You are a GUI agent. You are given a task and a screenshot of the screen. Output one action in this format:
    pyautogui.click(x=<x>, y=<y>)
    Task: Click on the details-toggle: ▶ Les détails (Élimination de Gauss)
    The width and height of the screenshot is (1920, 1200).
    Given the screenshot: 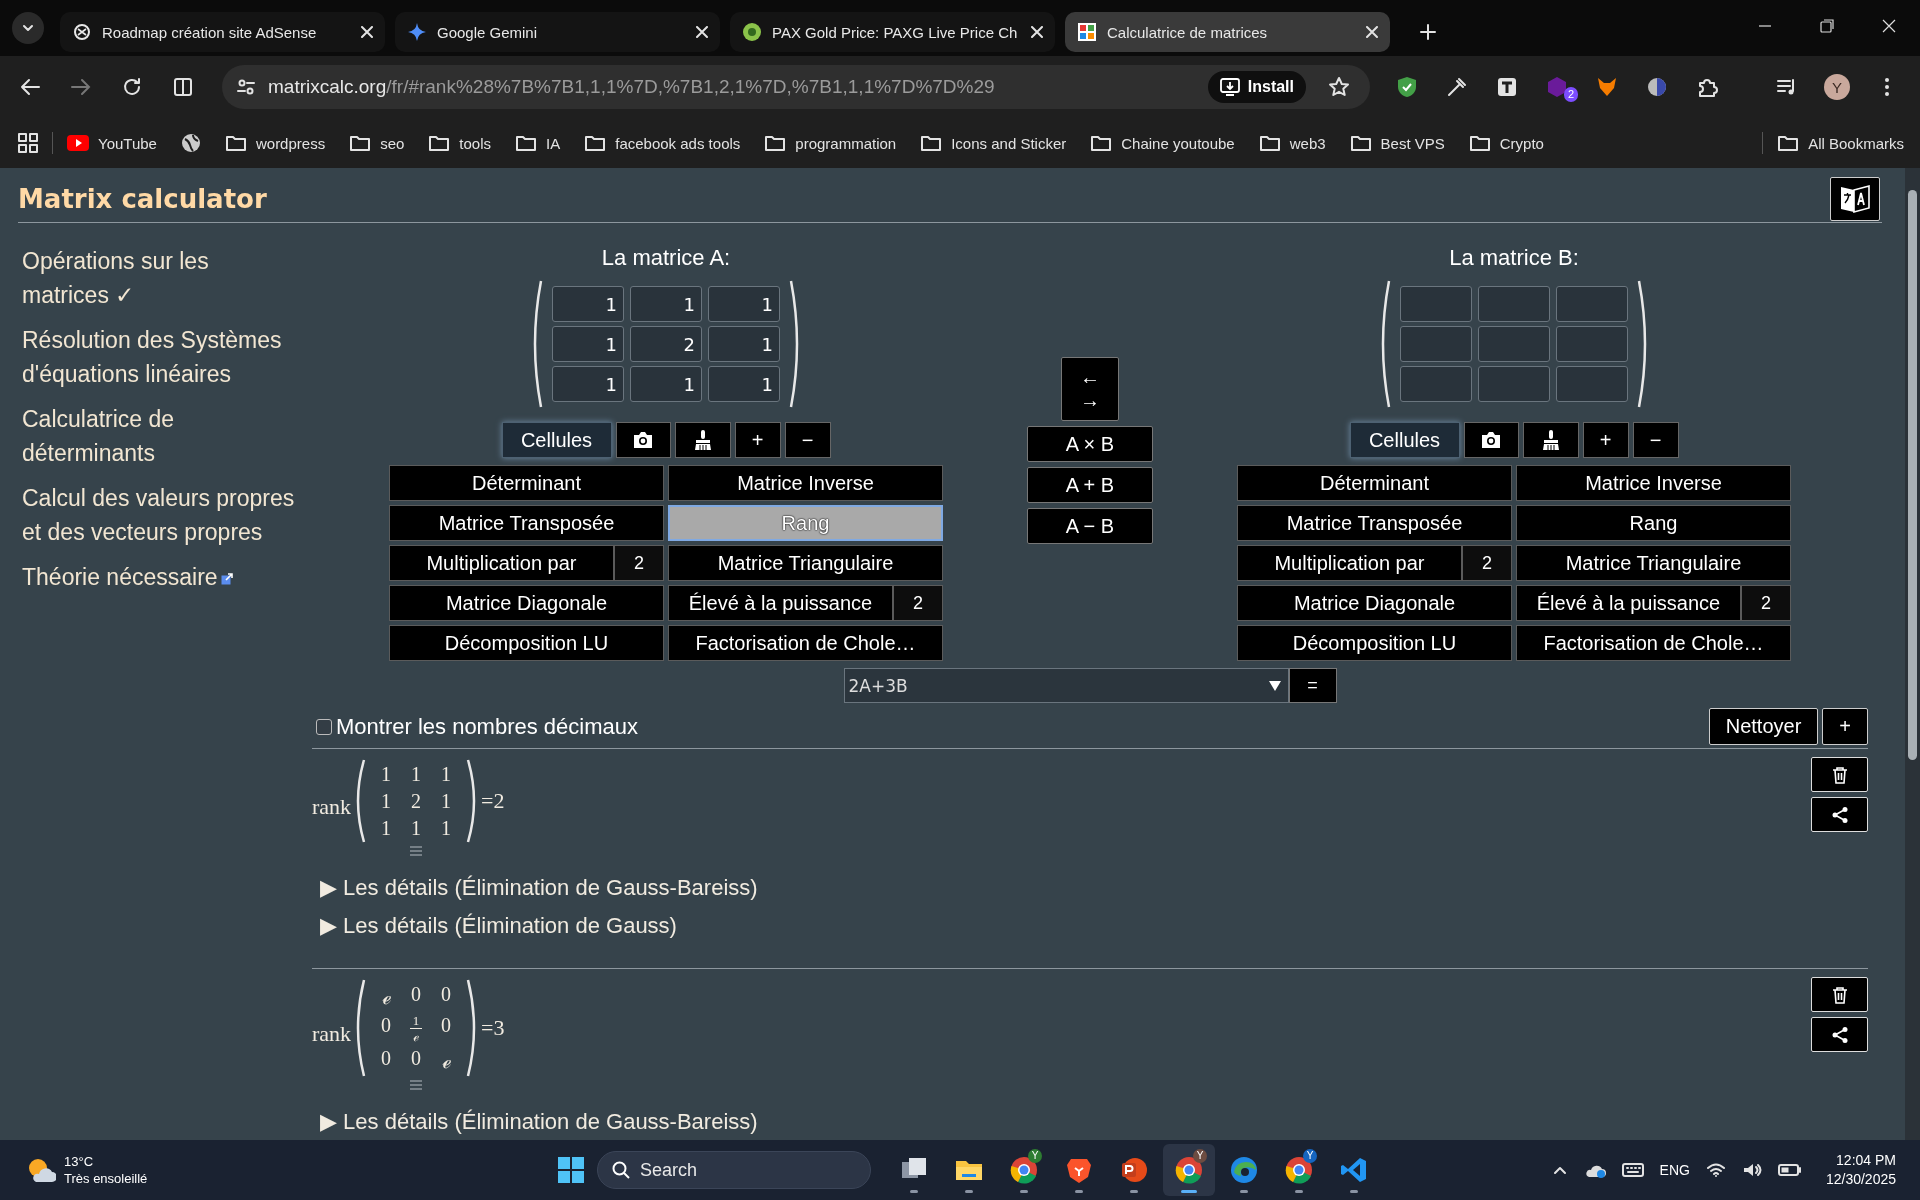 What is the action you would take?
    pyautogui.click(x=498, y=926)
    